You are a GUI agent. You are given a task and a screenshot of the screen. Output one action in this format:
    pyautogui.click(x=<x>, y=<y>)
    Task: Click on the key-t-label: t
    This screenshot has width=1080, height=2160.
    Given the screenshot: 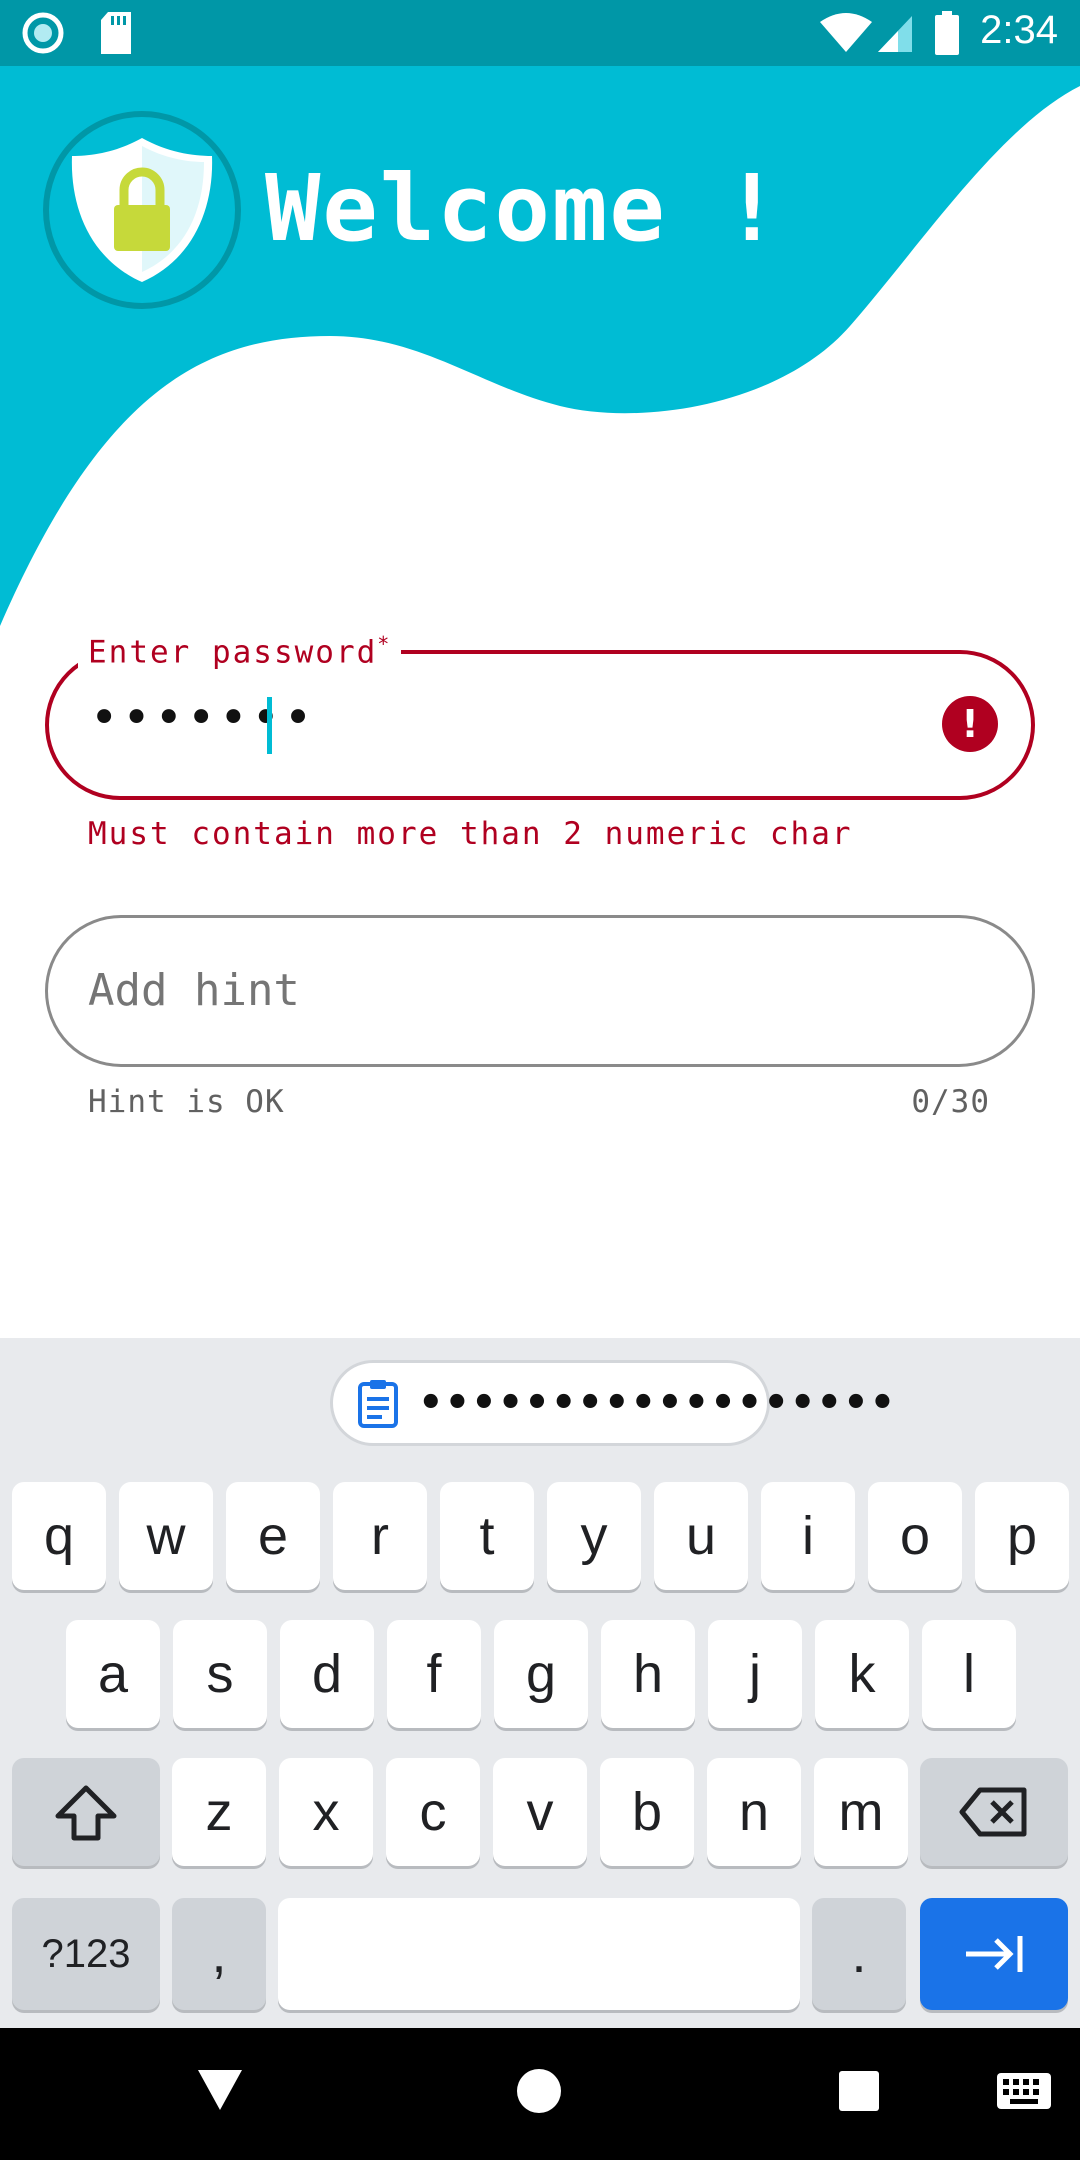 What is the action you would take?
    pyautogui.click(x=487, y=1536)
    